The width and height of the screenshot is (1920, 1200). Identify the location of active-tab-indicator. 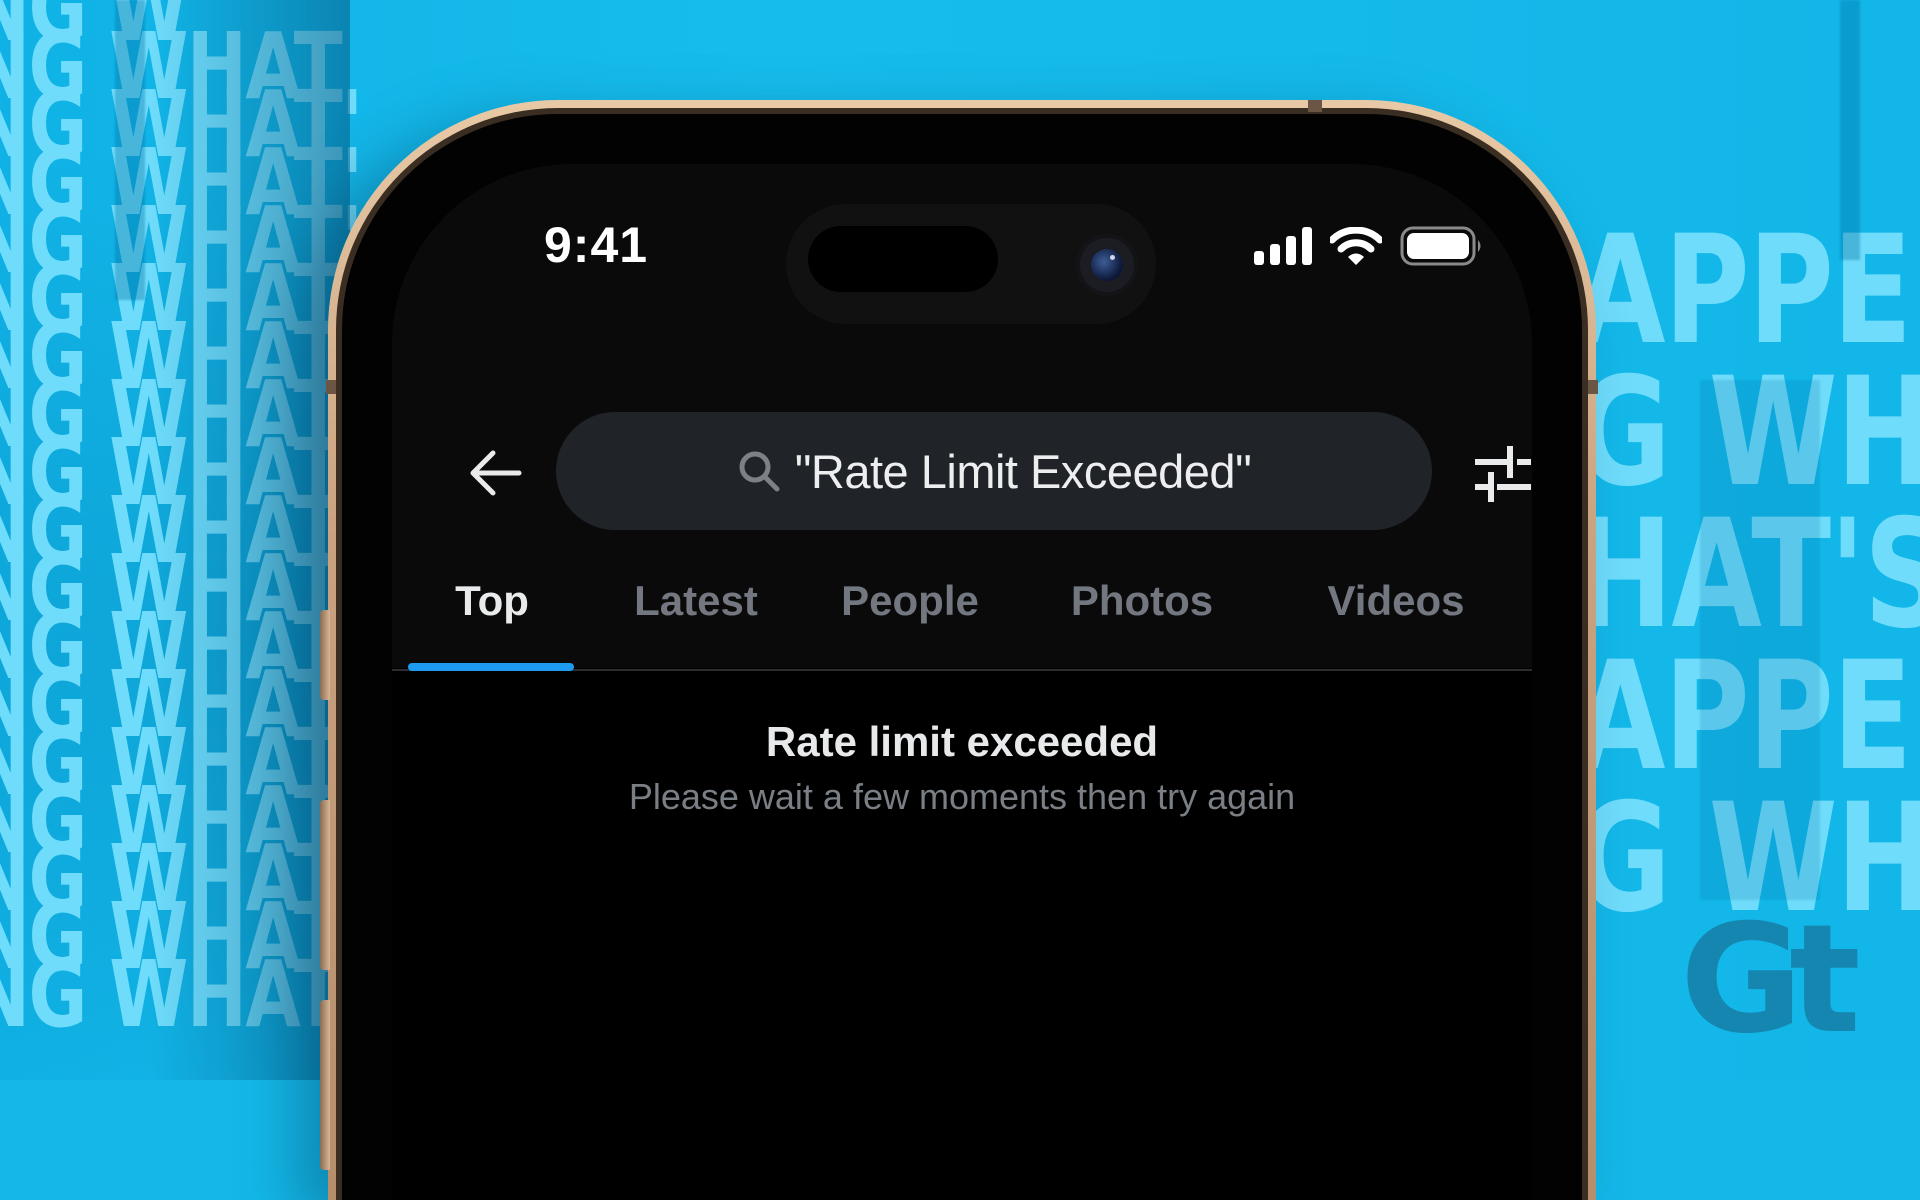
(491, 667).